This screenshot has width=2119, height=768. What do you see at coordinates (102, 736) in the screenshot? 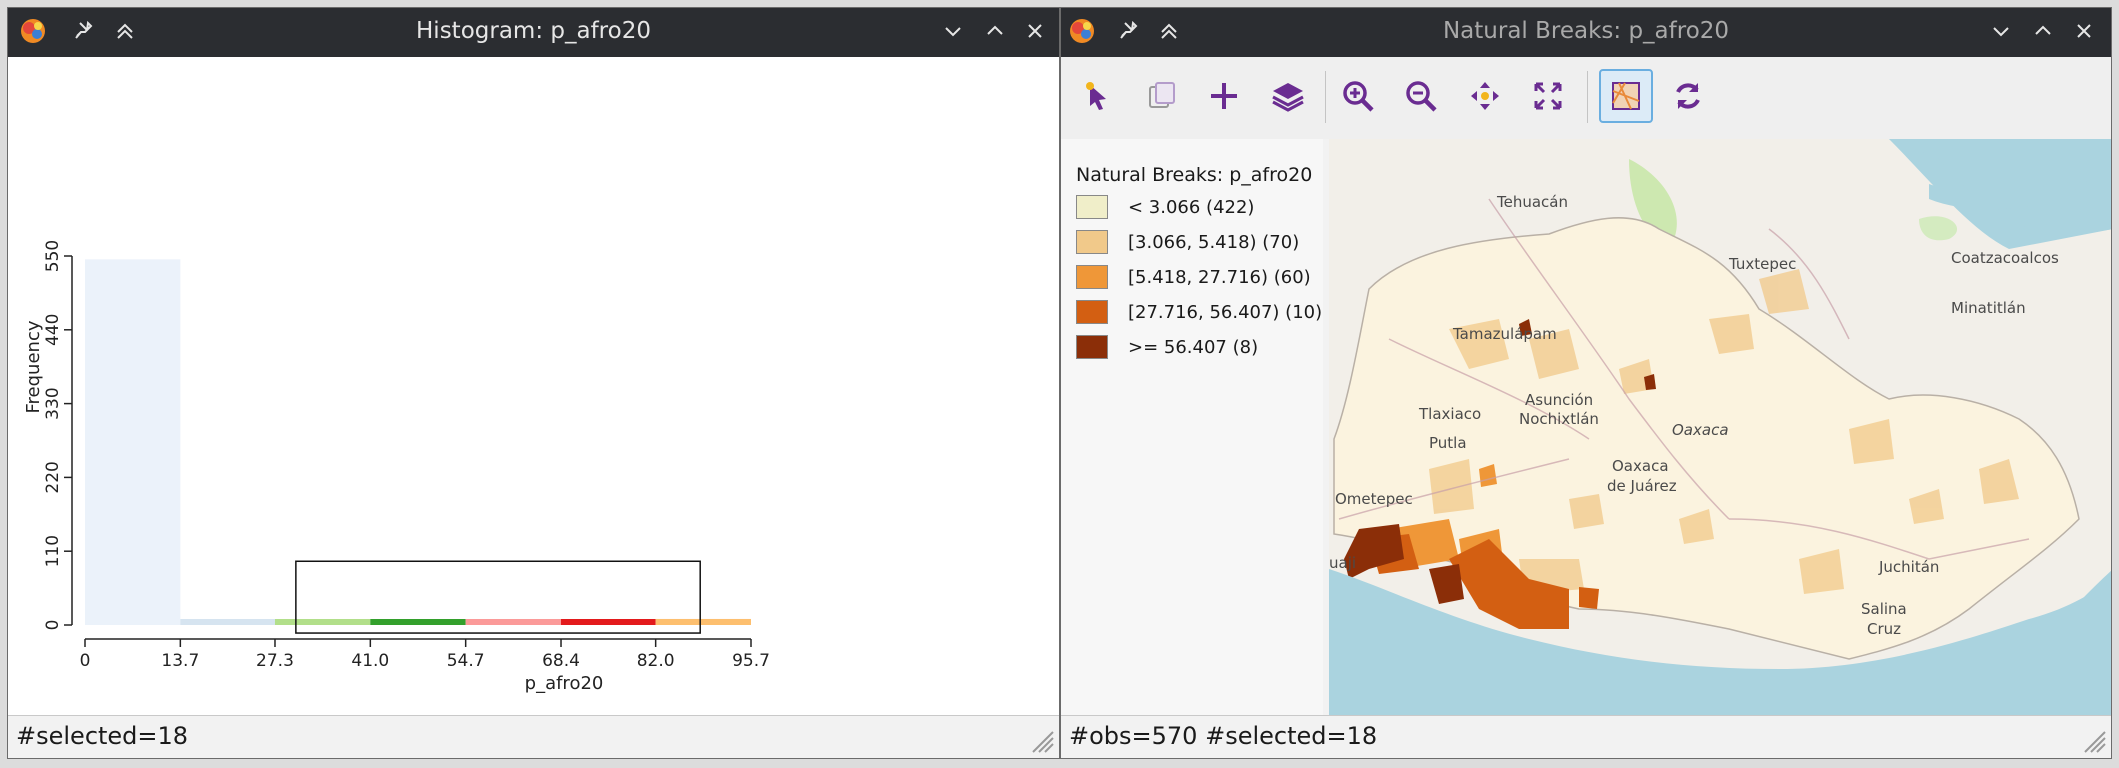
I see `histogram-status-text: #selected=18` at bounding box center [102, 736].